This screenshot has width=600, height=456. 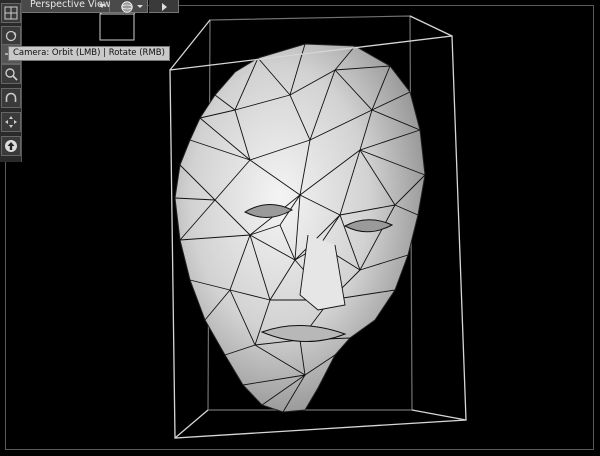 I want to click on viewport-toolbar, so click(x=11, y=81).